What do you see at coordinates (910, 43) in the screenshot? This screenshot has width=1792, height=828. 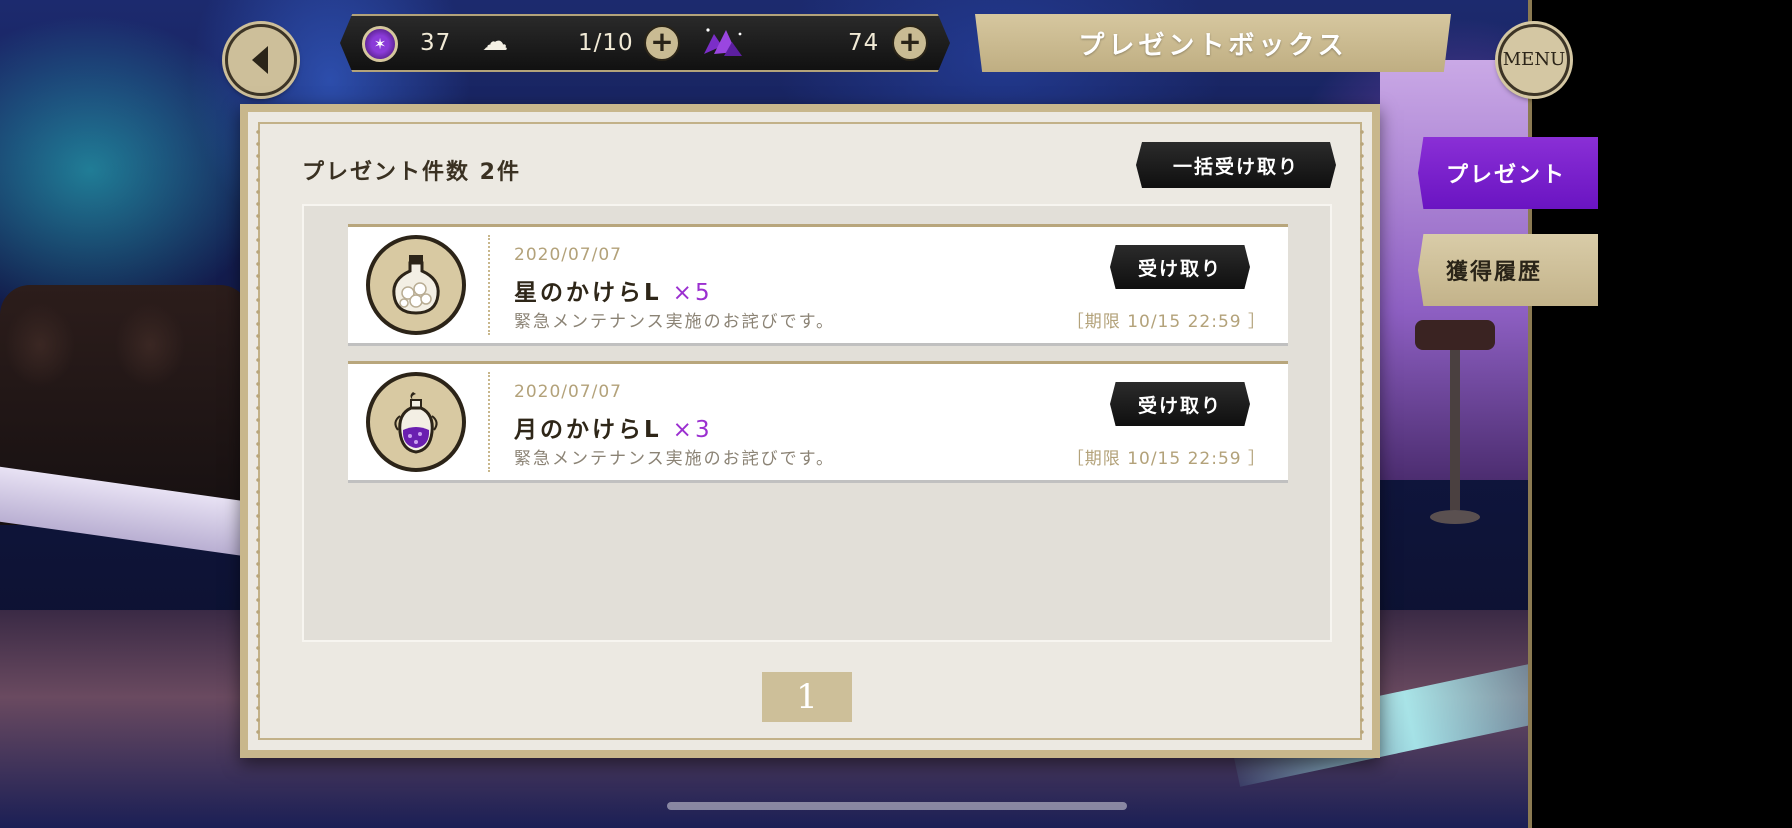 I see `add-gems-button: +` at bounding box center [910, 43].